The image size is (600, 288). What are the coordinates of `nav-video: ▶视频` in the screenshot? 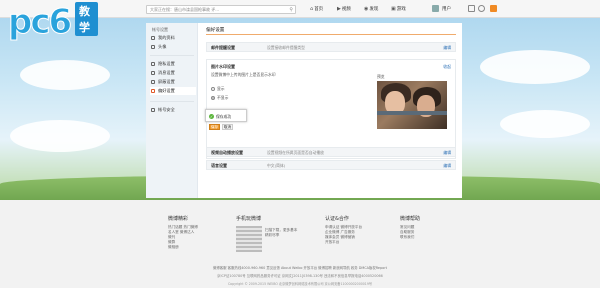 It's located at (344, 9).